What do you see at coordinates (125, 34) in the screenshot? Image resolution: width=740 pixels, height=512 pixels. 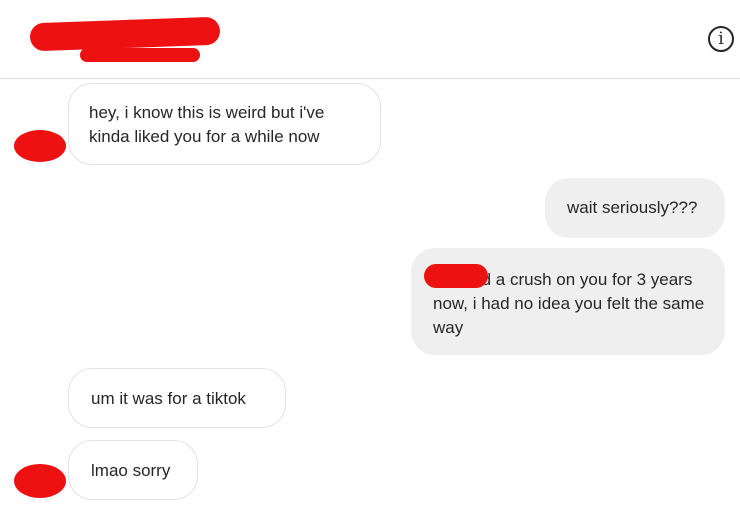 I see `redacted-username` at bounding box center [125, 34].